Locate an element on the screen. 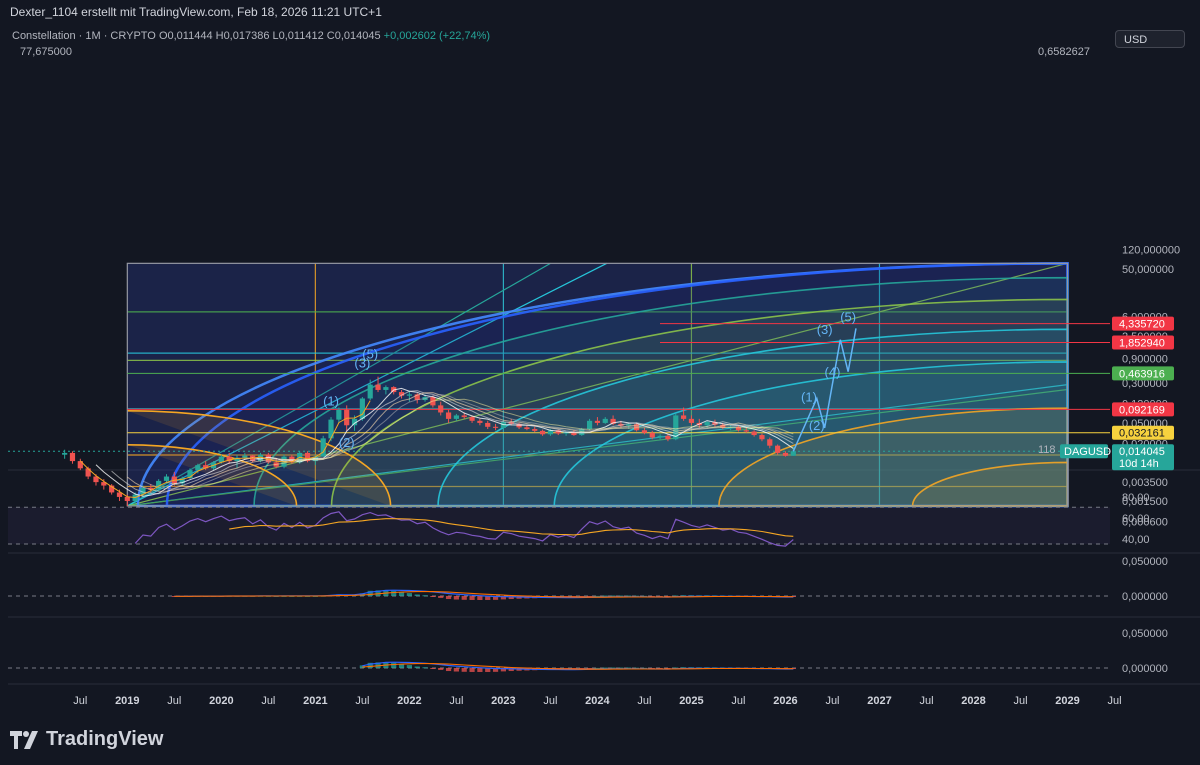 Image resolution: width=1200 pixels, height=765 pixels. time-tick-label: 2024 is located at coordinates (597, 701).